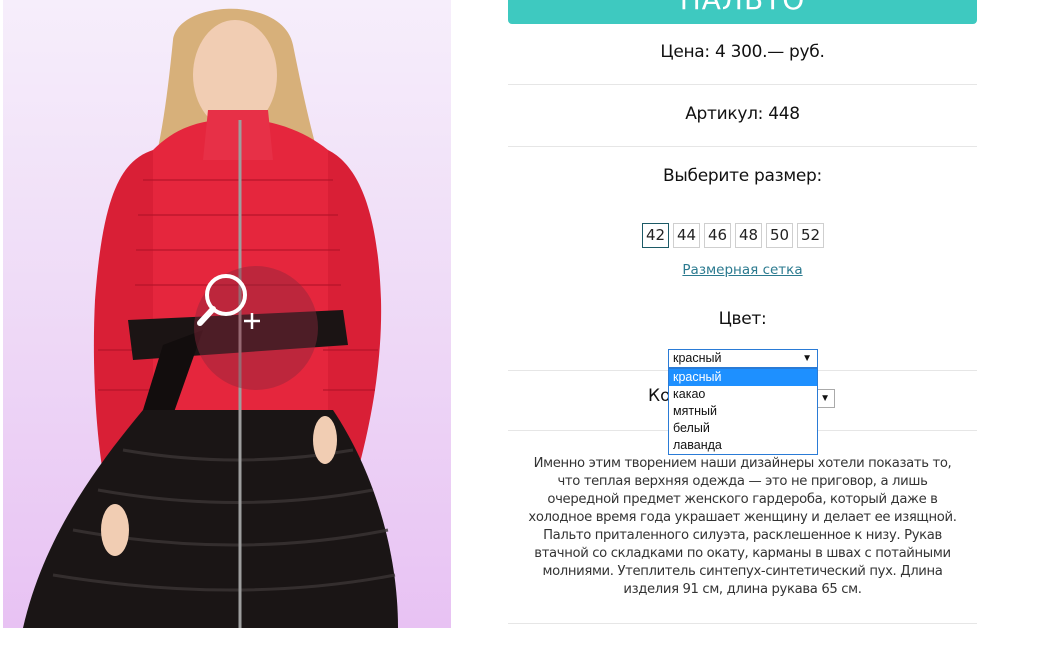 The height and width of the screenshot is (649, 1058). Describe the element at coordinates (742, 176) in the screenshot. I see `size-heading: Выберите размер:` at that location.